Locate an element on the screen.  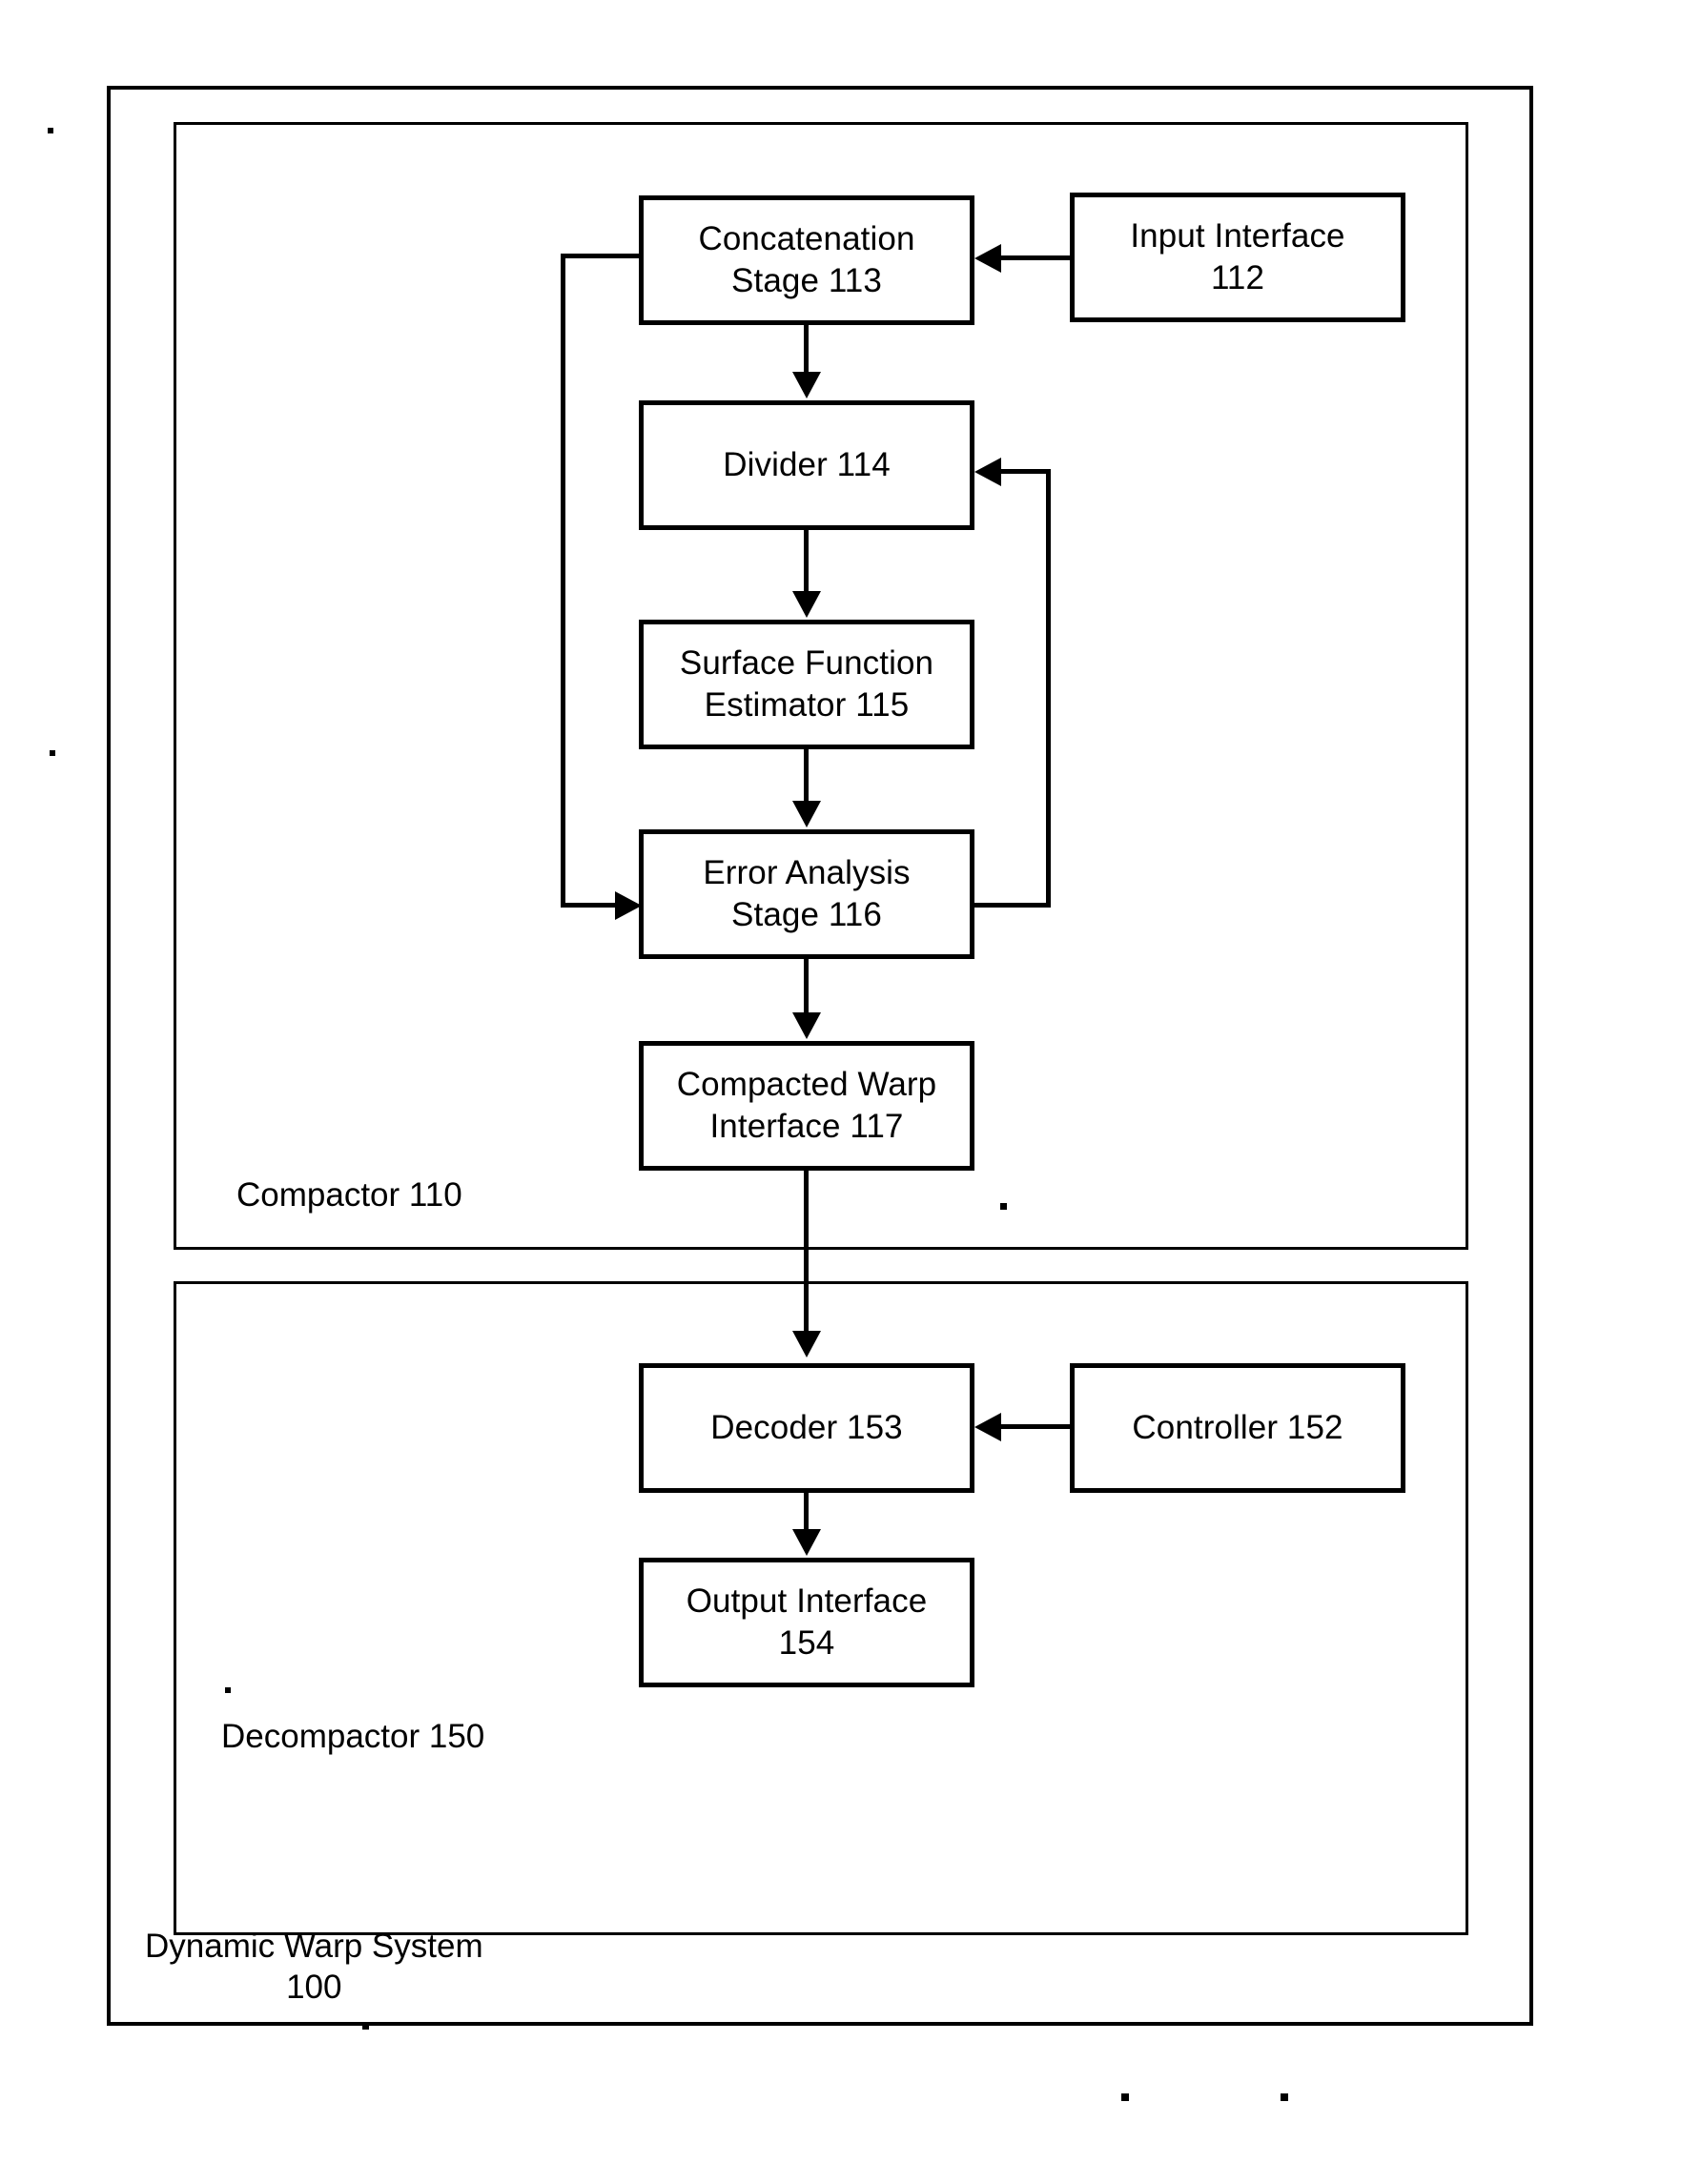
block-error-analysis-stage: Error Analysis Stage 116 is located at coordinates (806, 894).